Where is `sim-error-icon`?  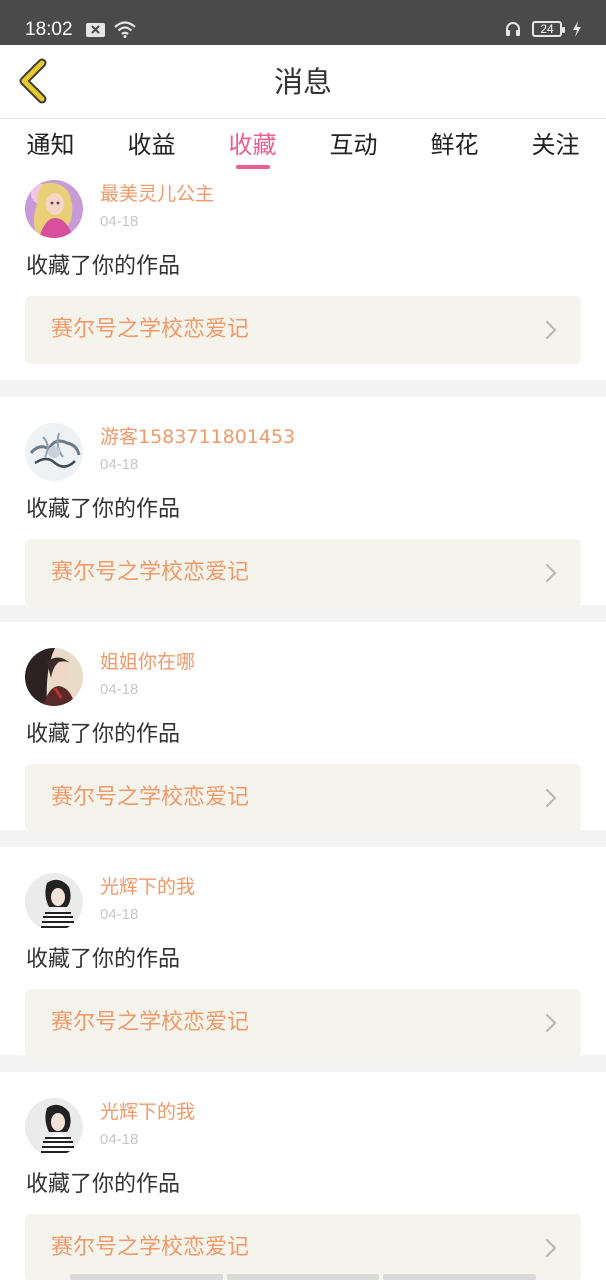 sim-error-icon is located at coordinates (95, 29).